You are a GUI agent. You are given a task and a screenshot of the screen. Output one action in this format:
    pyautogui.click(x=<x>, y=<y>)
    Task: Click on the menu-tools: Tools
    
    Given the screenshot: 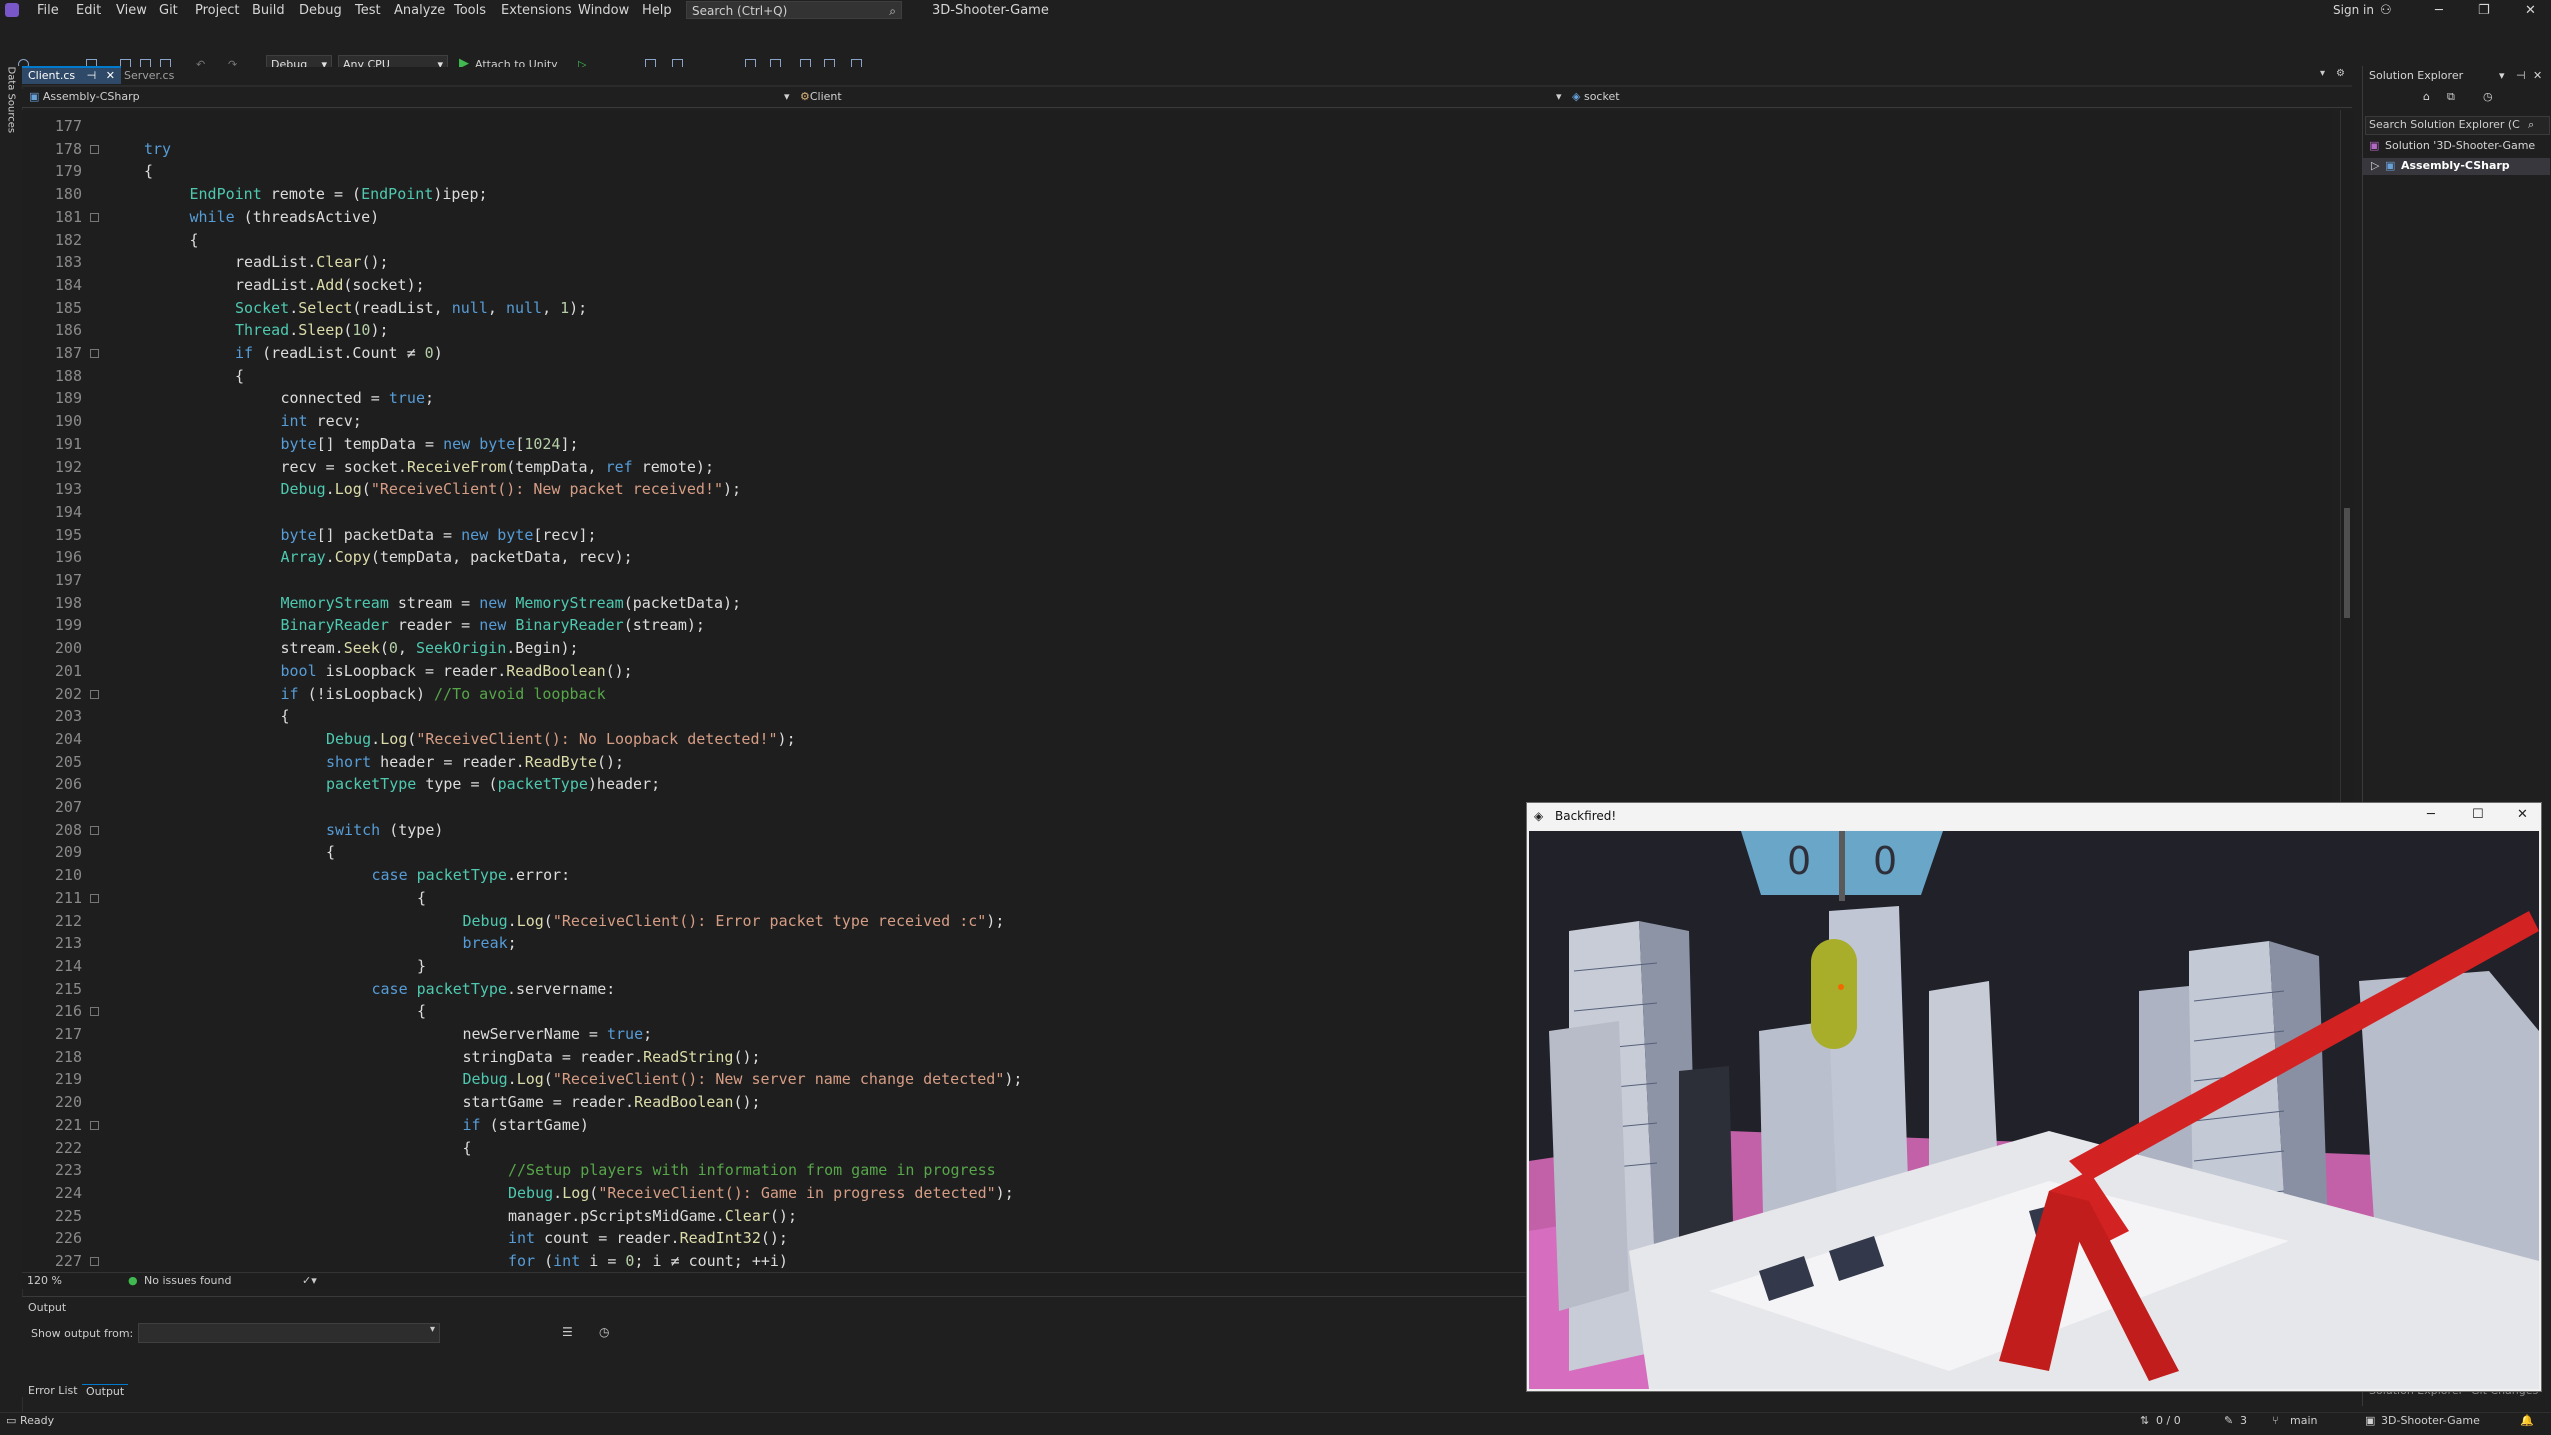 What is the action you would take?
    pyautogui.click(x=470, y=10)
    